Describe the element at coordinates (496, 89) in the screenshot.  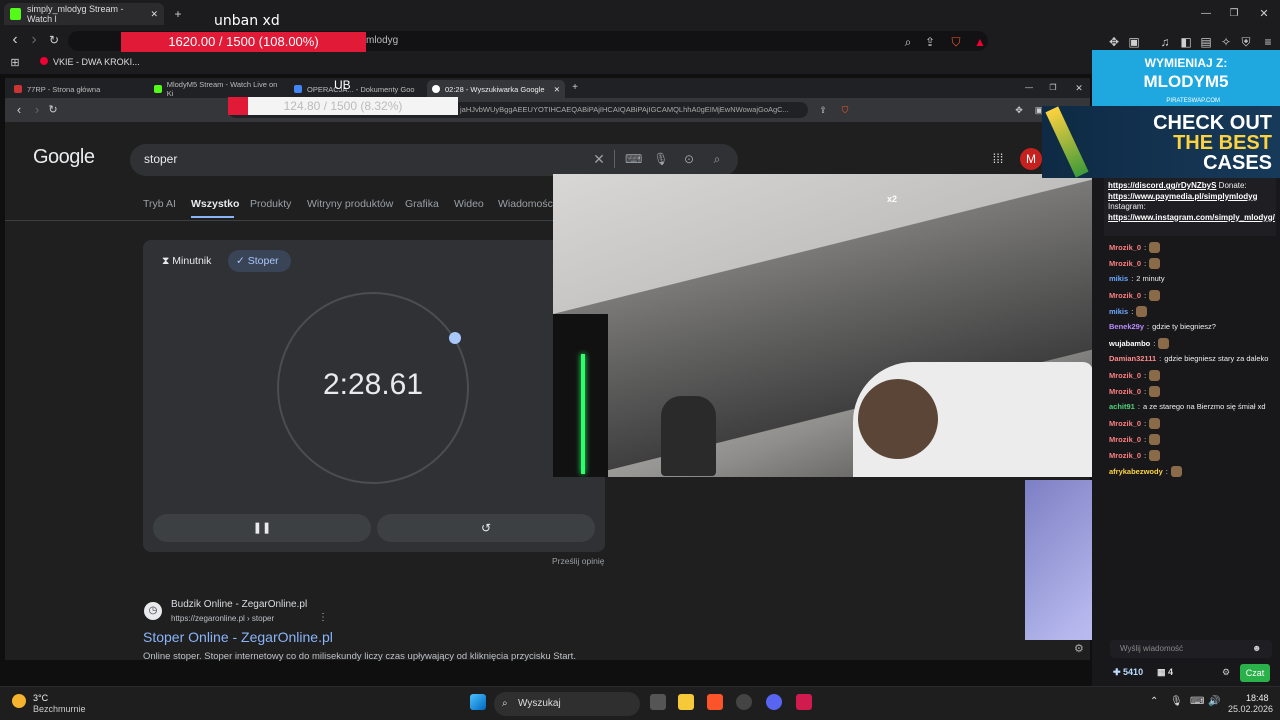
I see `inner-tab-google: 02:28 - Wyszukiwarka Google ✕` at that location.